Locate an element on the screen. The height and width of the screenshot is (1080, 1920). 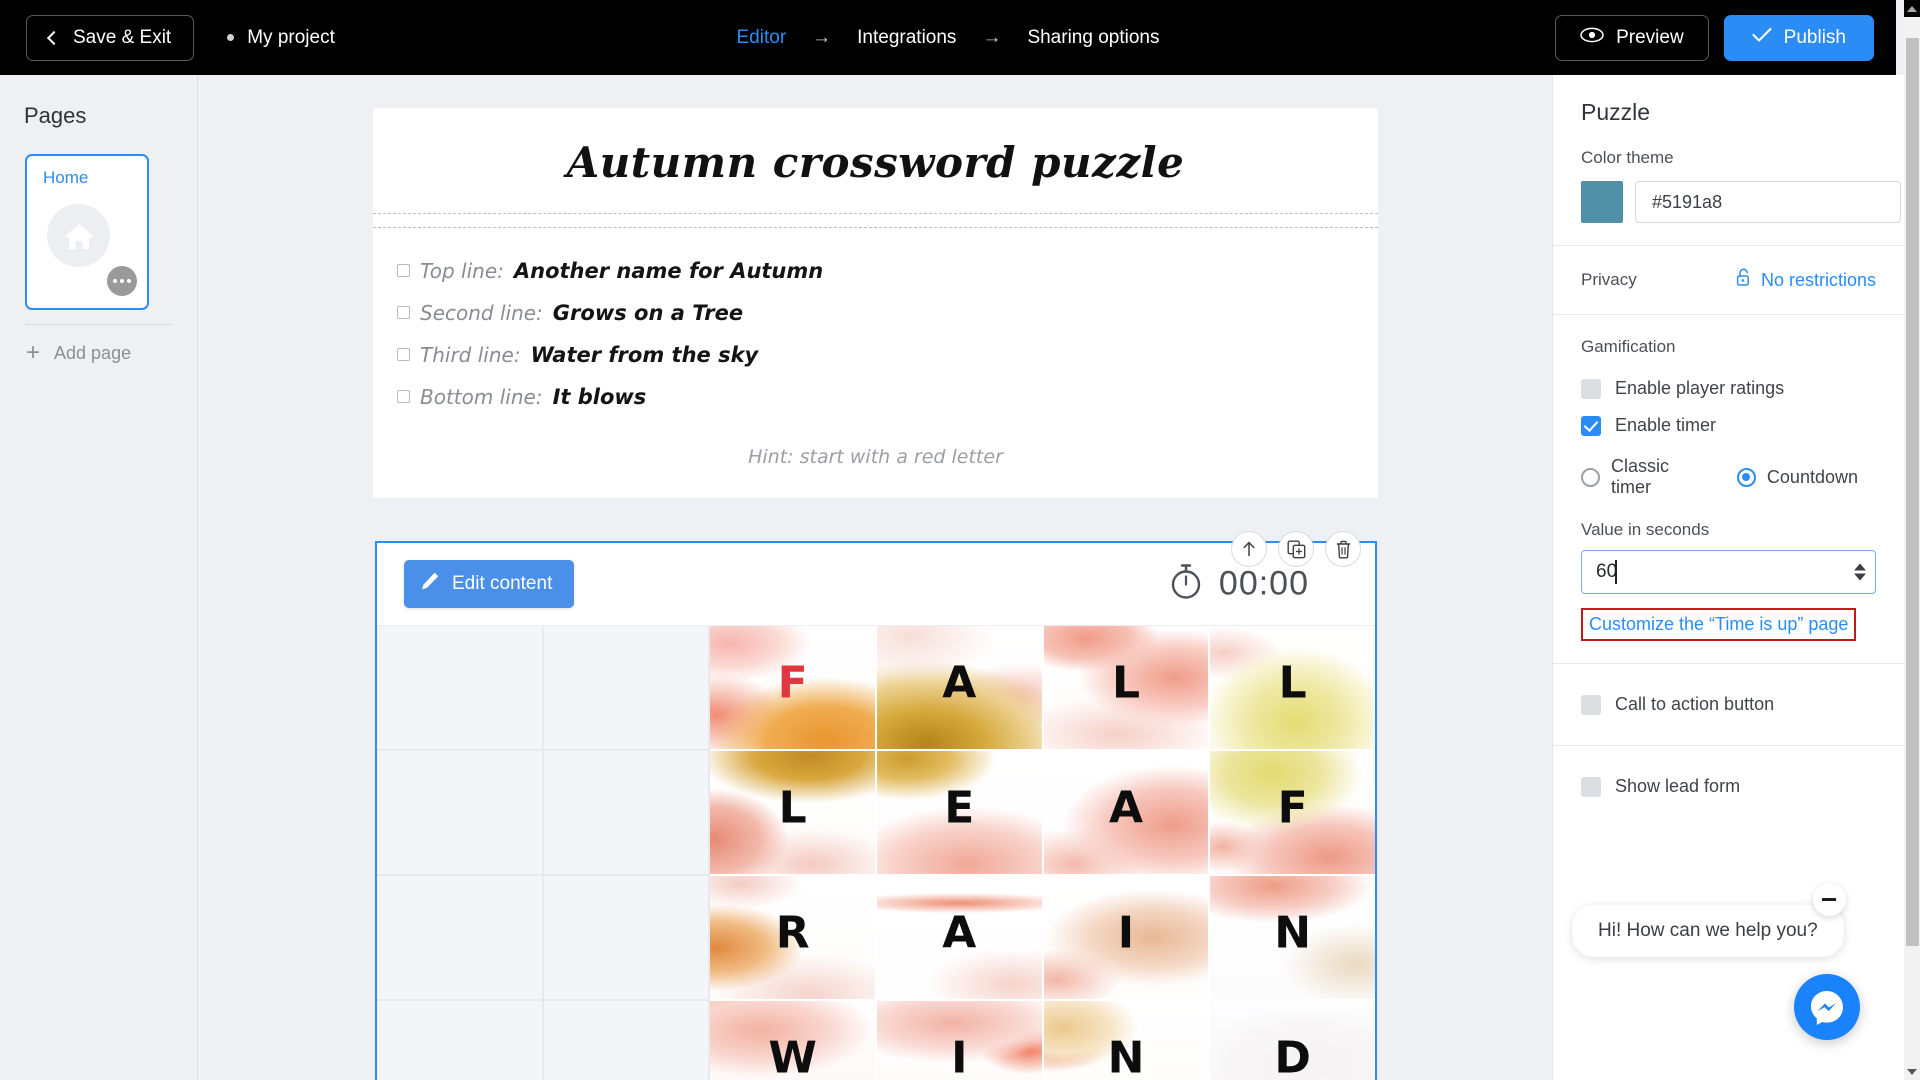
publish-button: Publish is located at coordinates (1798, 37).